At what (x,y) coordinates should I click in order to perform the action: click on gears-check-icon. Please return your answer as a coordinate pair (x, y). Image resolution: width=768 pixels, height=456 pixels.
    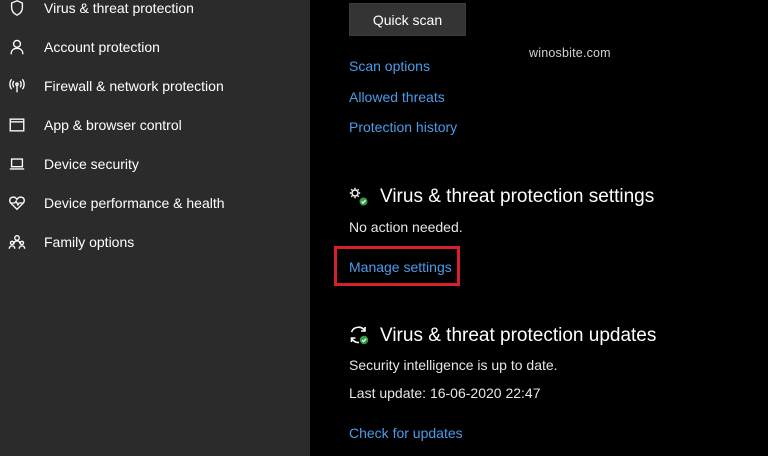
    Looking at the image, I should click on (359, 197).